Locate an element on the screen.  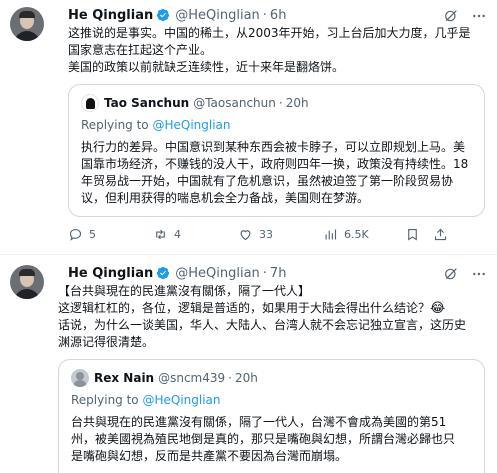
quoted-avatar-head is located at coordinates (80, 376).